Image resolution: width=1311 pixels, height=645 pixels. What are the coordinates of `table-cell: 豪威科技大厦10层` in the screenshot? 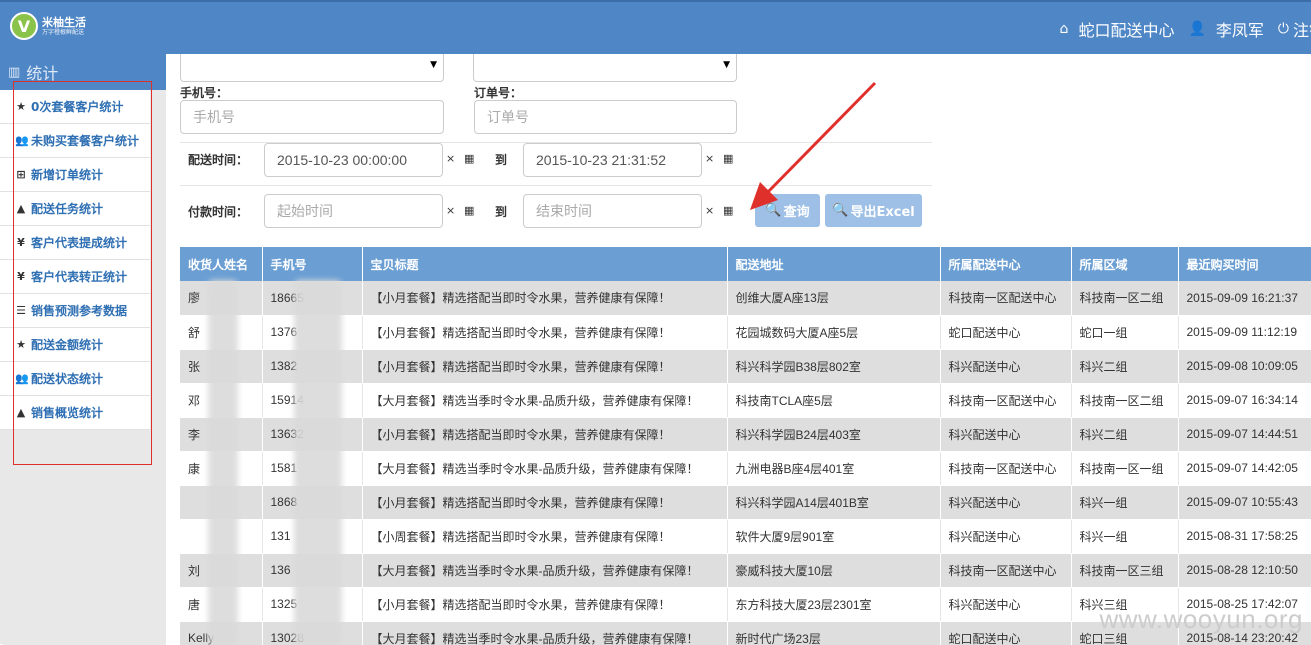 It's located at (834, 570).